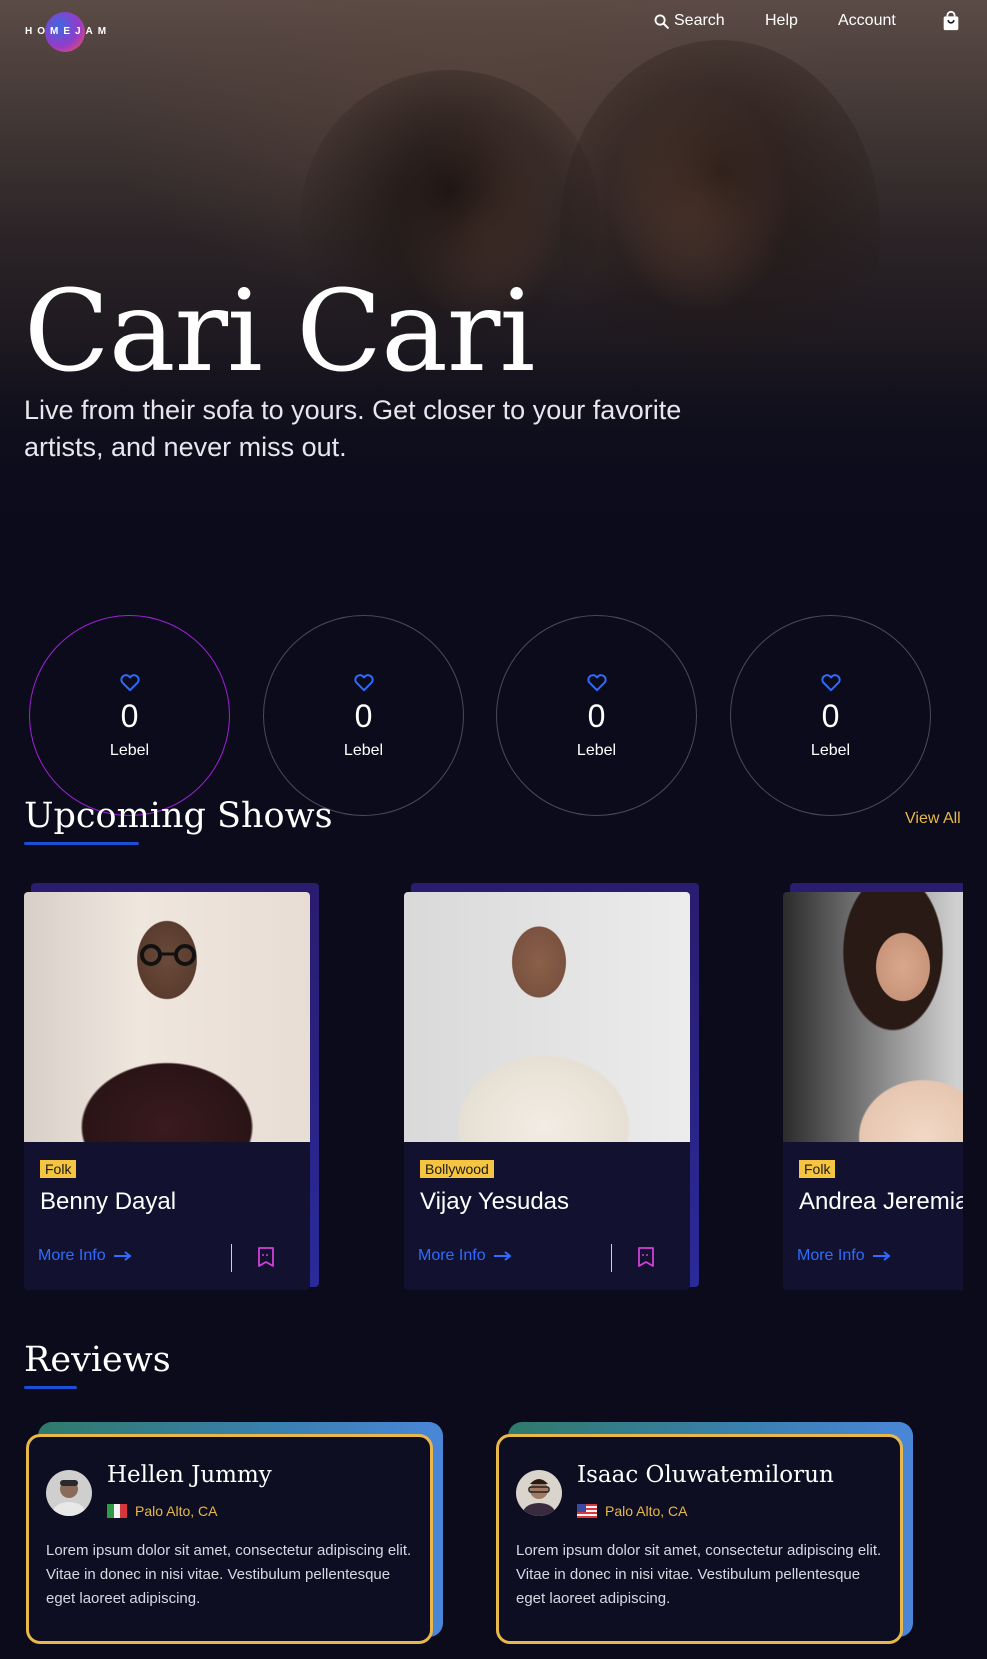 The height and width of the screenshot is (1659, 987). Describe the element at coordinates (881, 1201) in the screenshot. I see `artist-name: Andrea Jeremiah` at that location.